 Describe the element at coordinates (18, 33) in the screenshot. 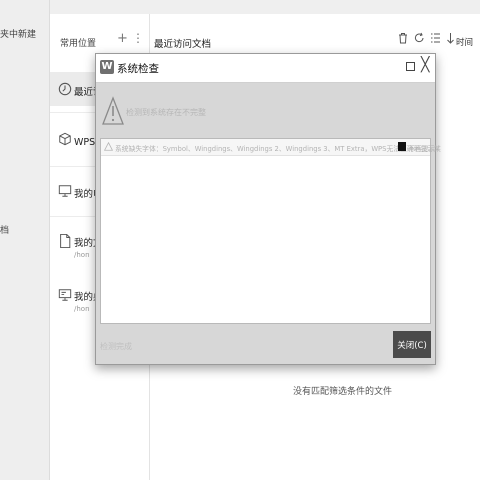

I see `new-in-folder-label: 夹中新建` at that location.